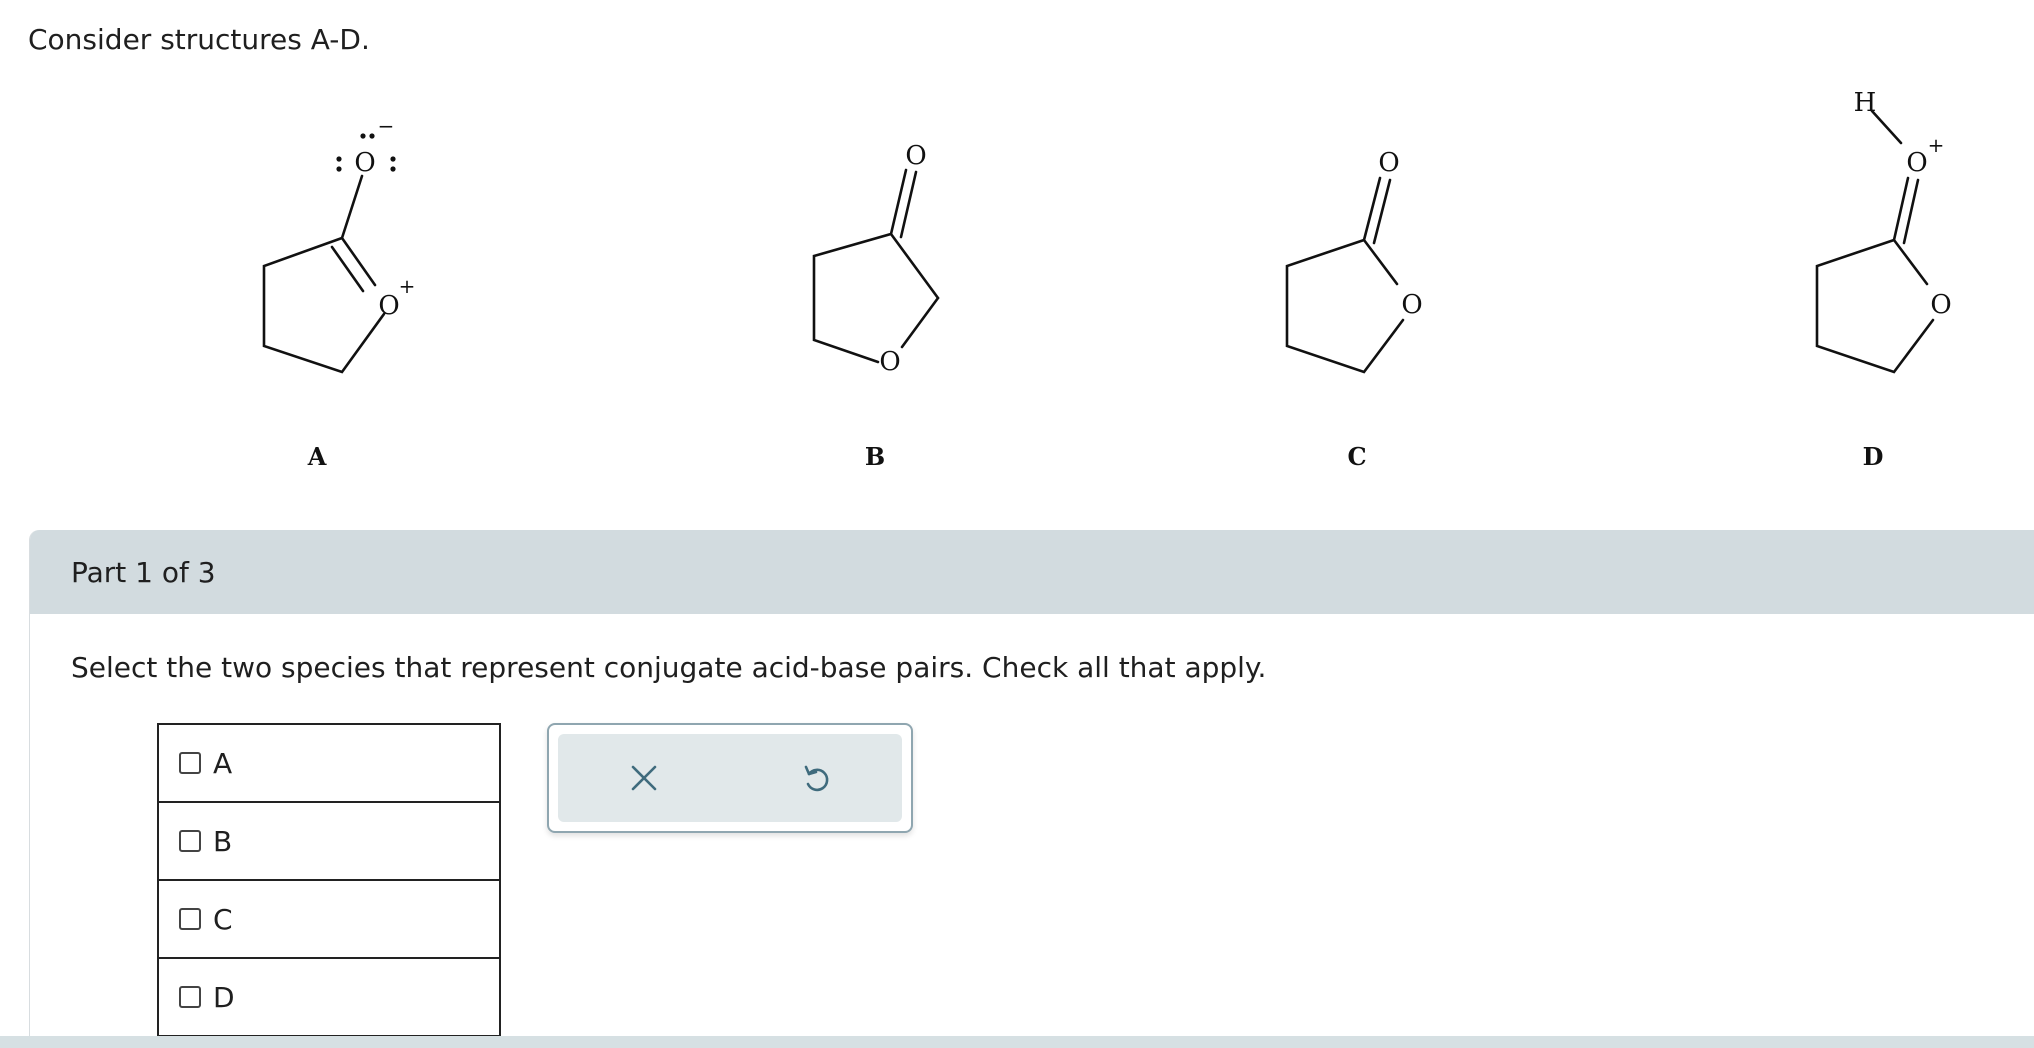 This screenshot has height=1048, width=2034. What do you see at coordinates (1356, 456) in the screenshot?
I see `structure-label-c: C` at bounding box center [1356, 456].